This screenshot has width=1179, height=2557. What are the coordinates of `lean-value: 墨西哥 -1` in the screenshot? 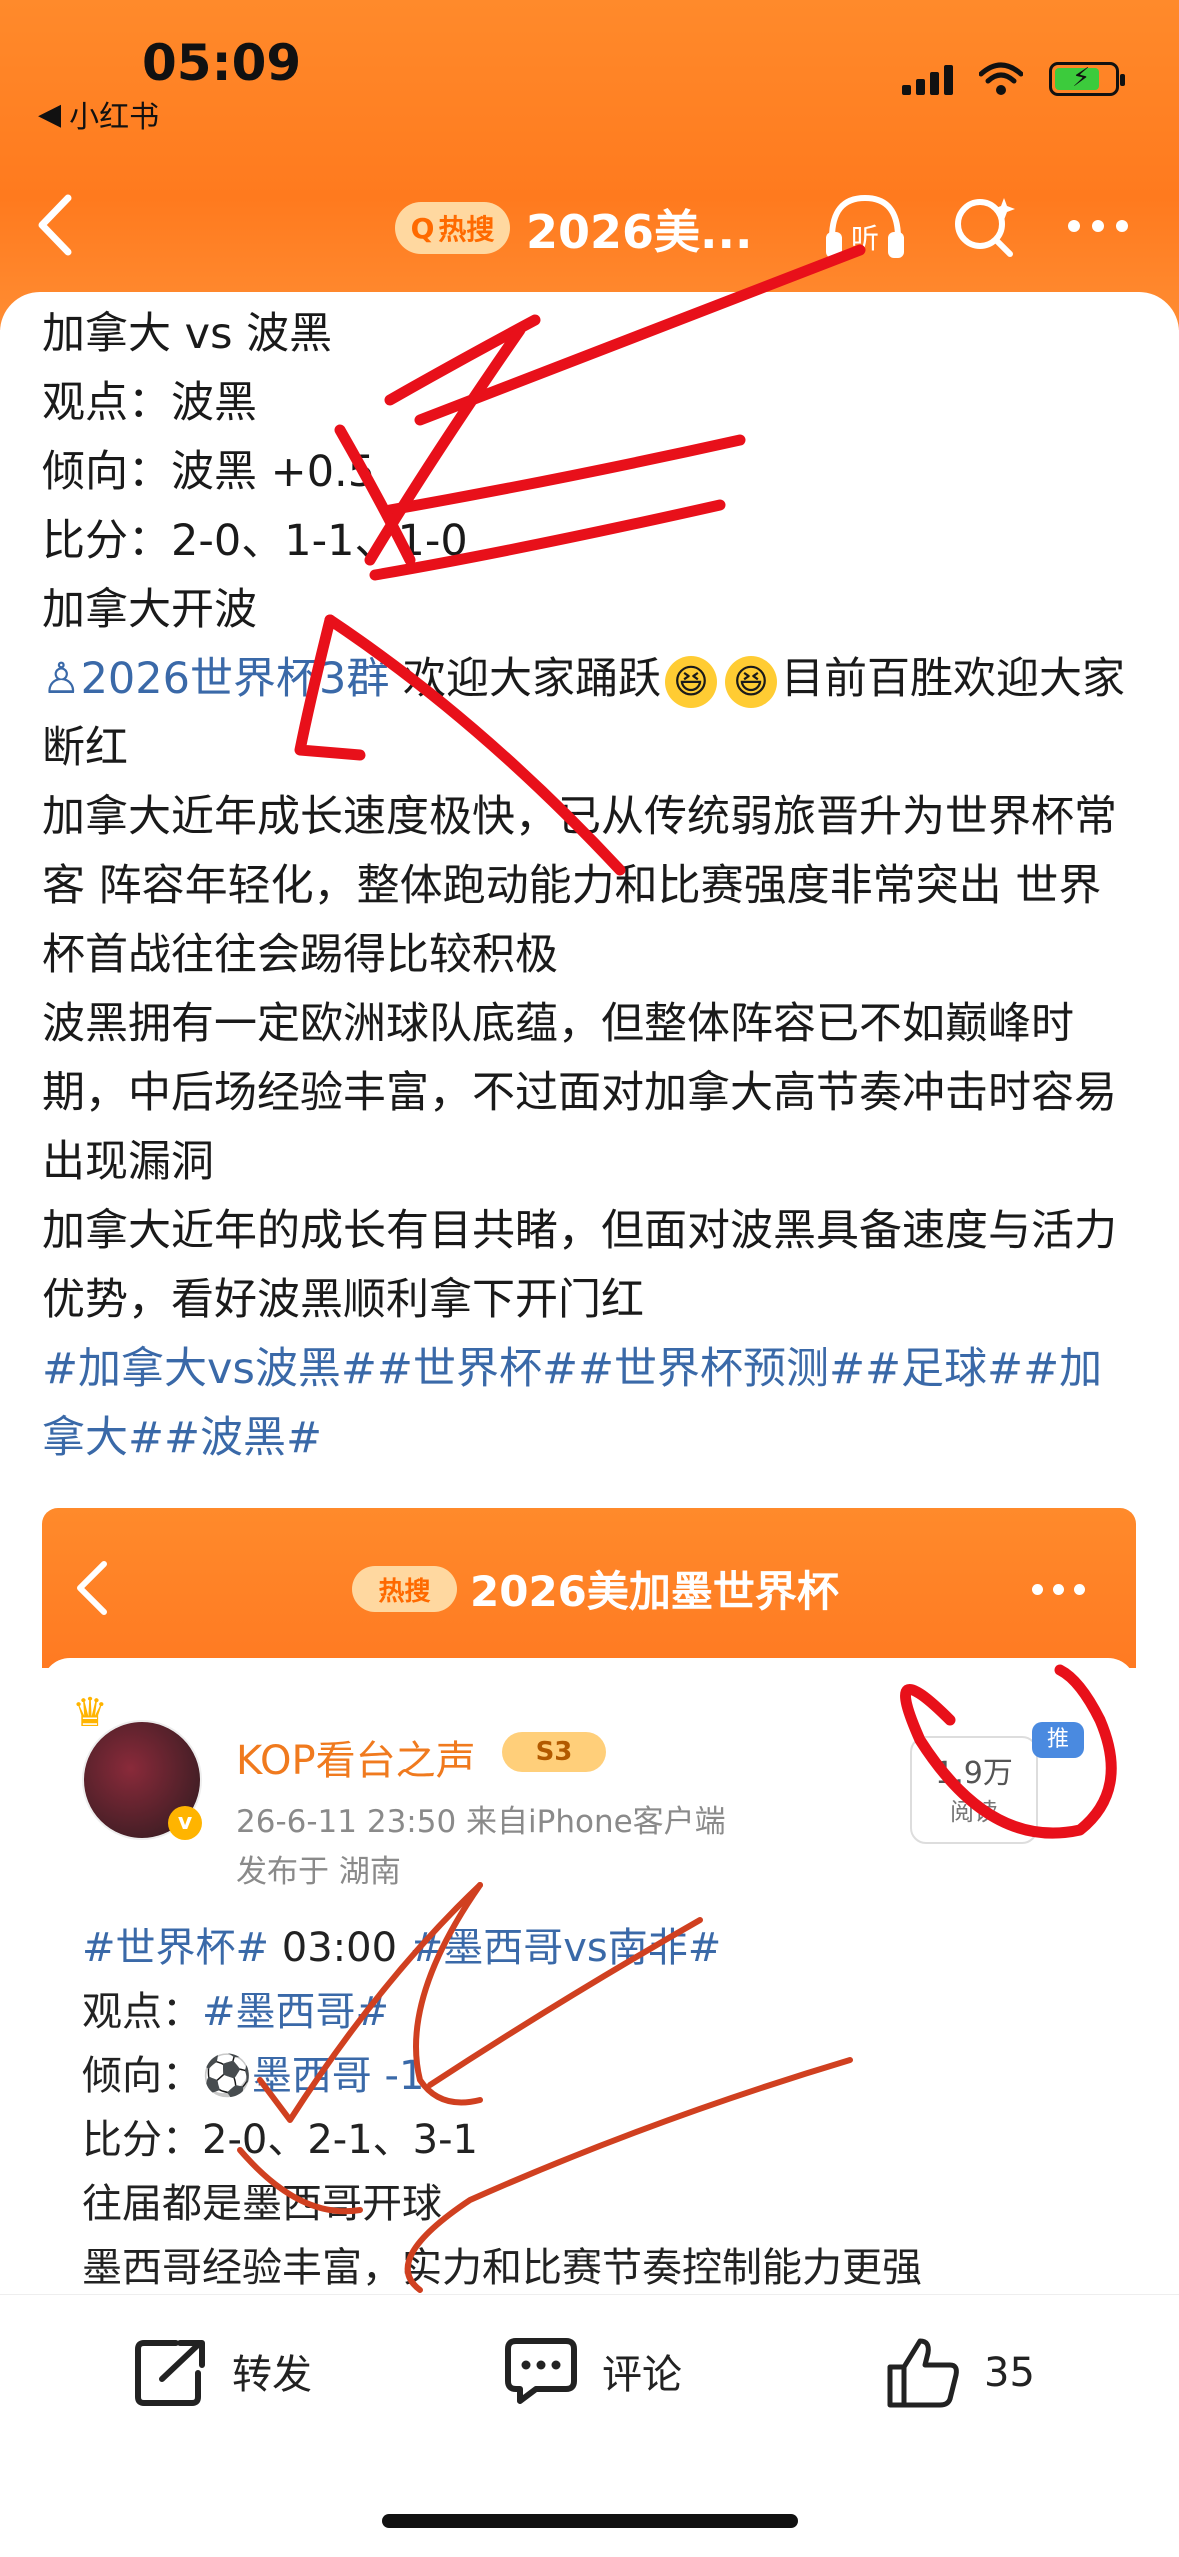 It's located at (338, 2076).